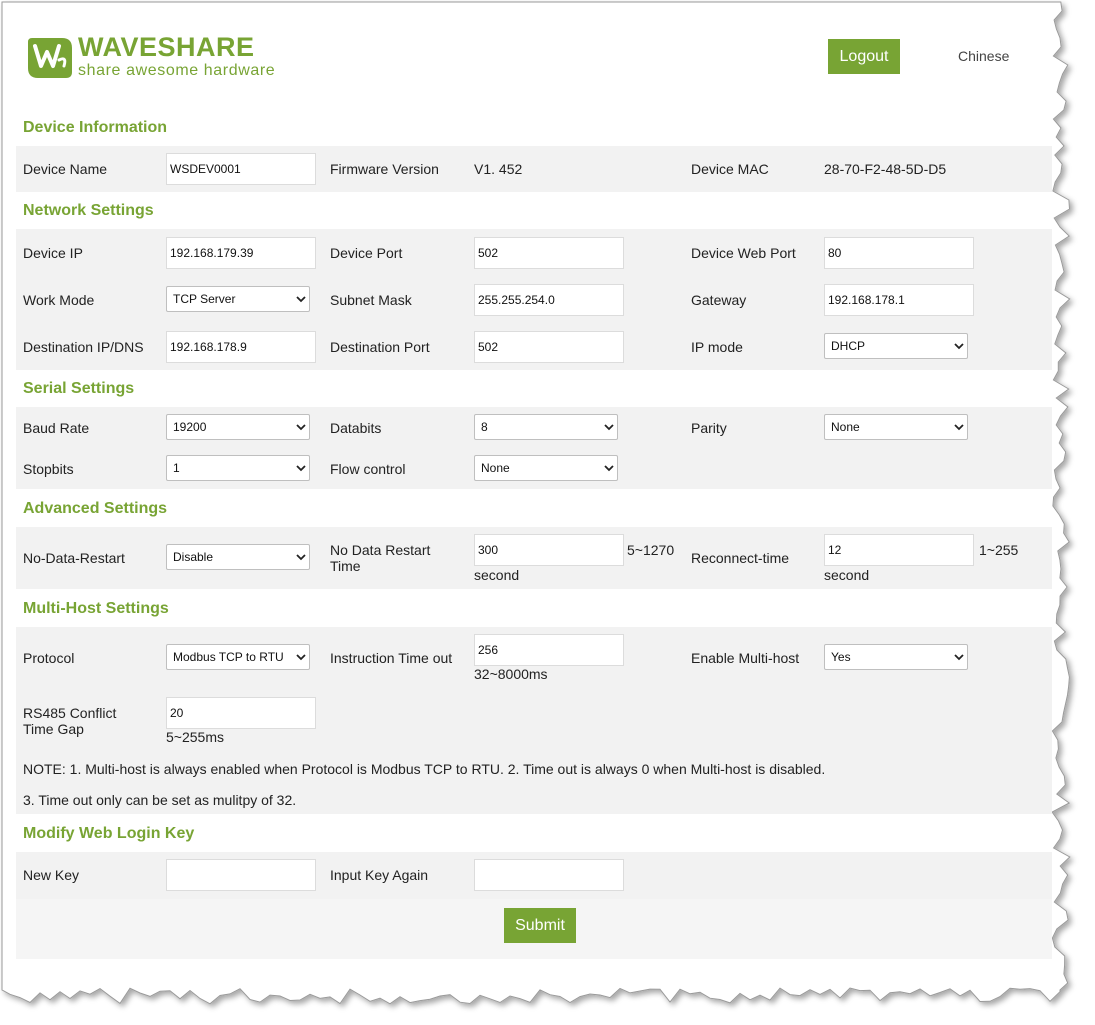 This screenshot has width=1095, height=1025. Describe the element at coordinates (238, 468) in the screenshot. I see `stopbits-select: 1` at that location.